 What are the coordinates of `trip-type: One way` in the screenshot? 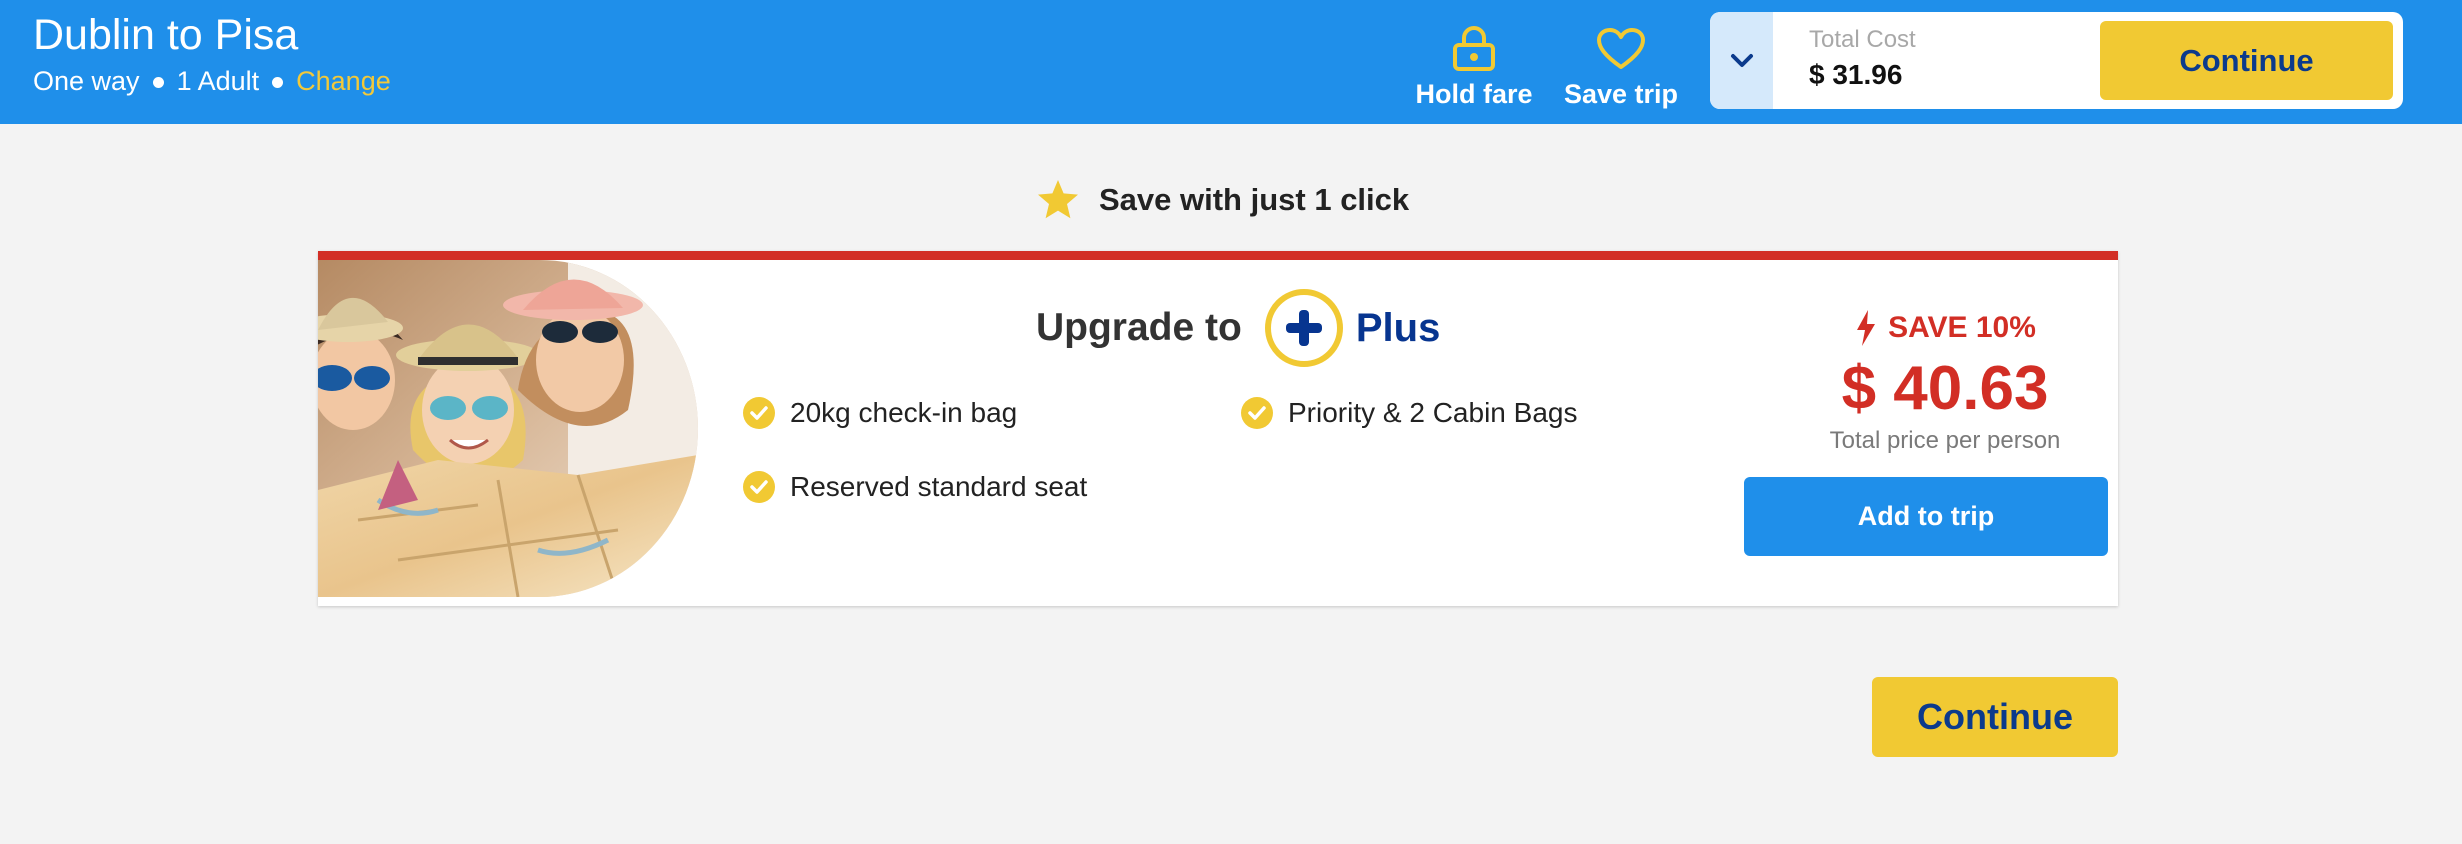 It's located at (86, 81).